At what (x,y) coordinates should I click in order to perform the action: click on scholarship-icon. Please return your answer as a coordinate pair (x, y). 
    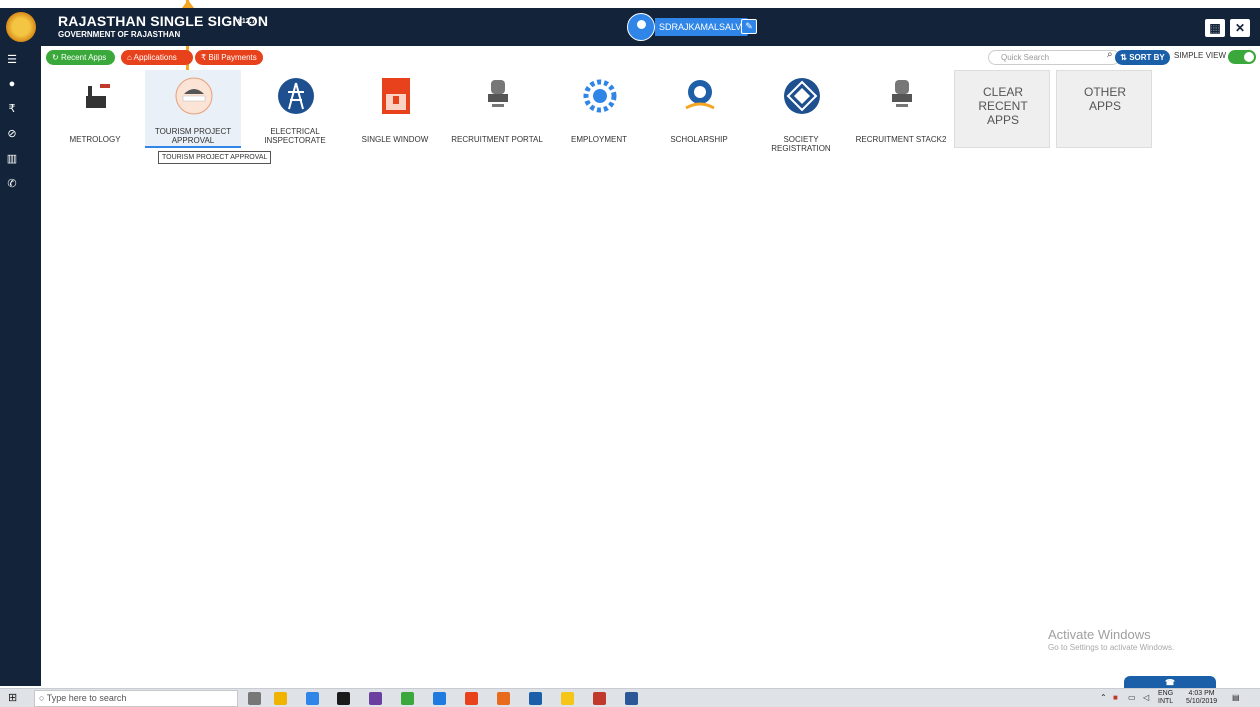
    Looking at the image, I should click on (700, 95).